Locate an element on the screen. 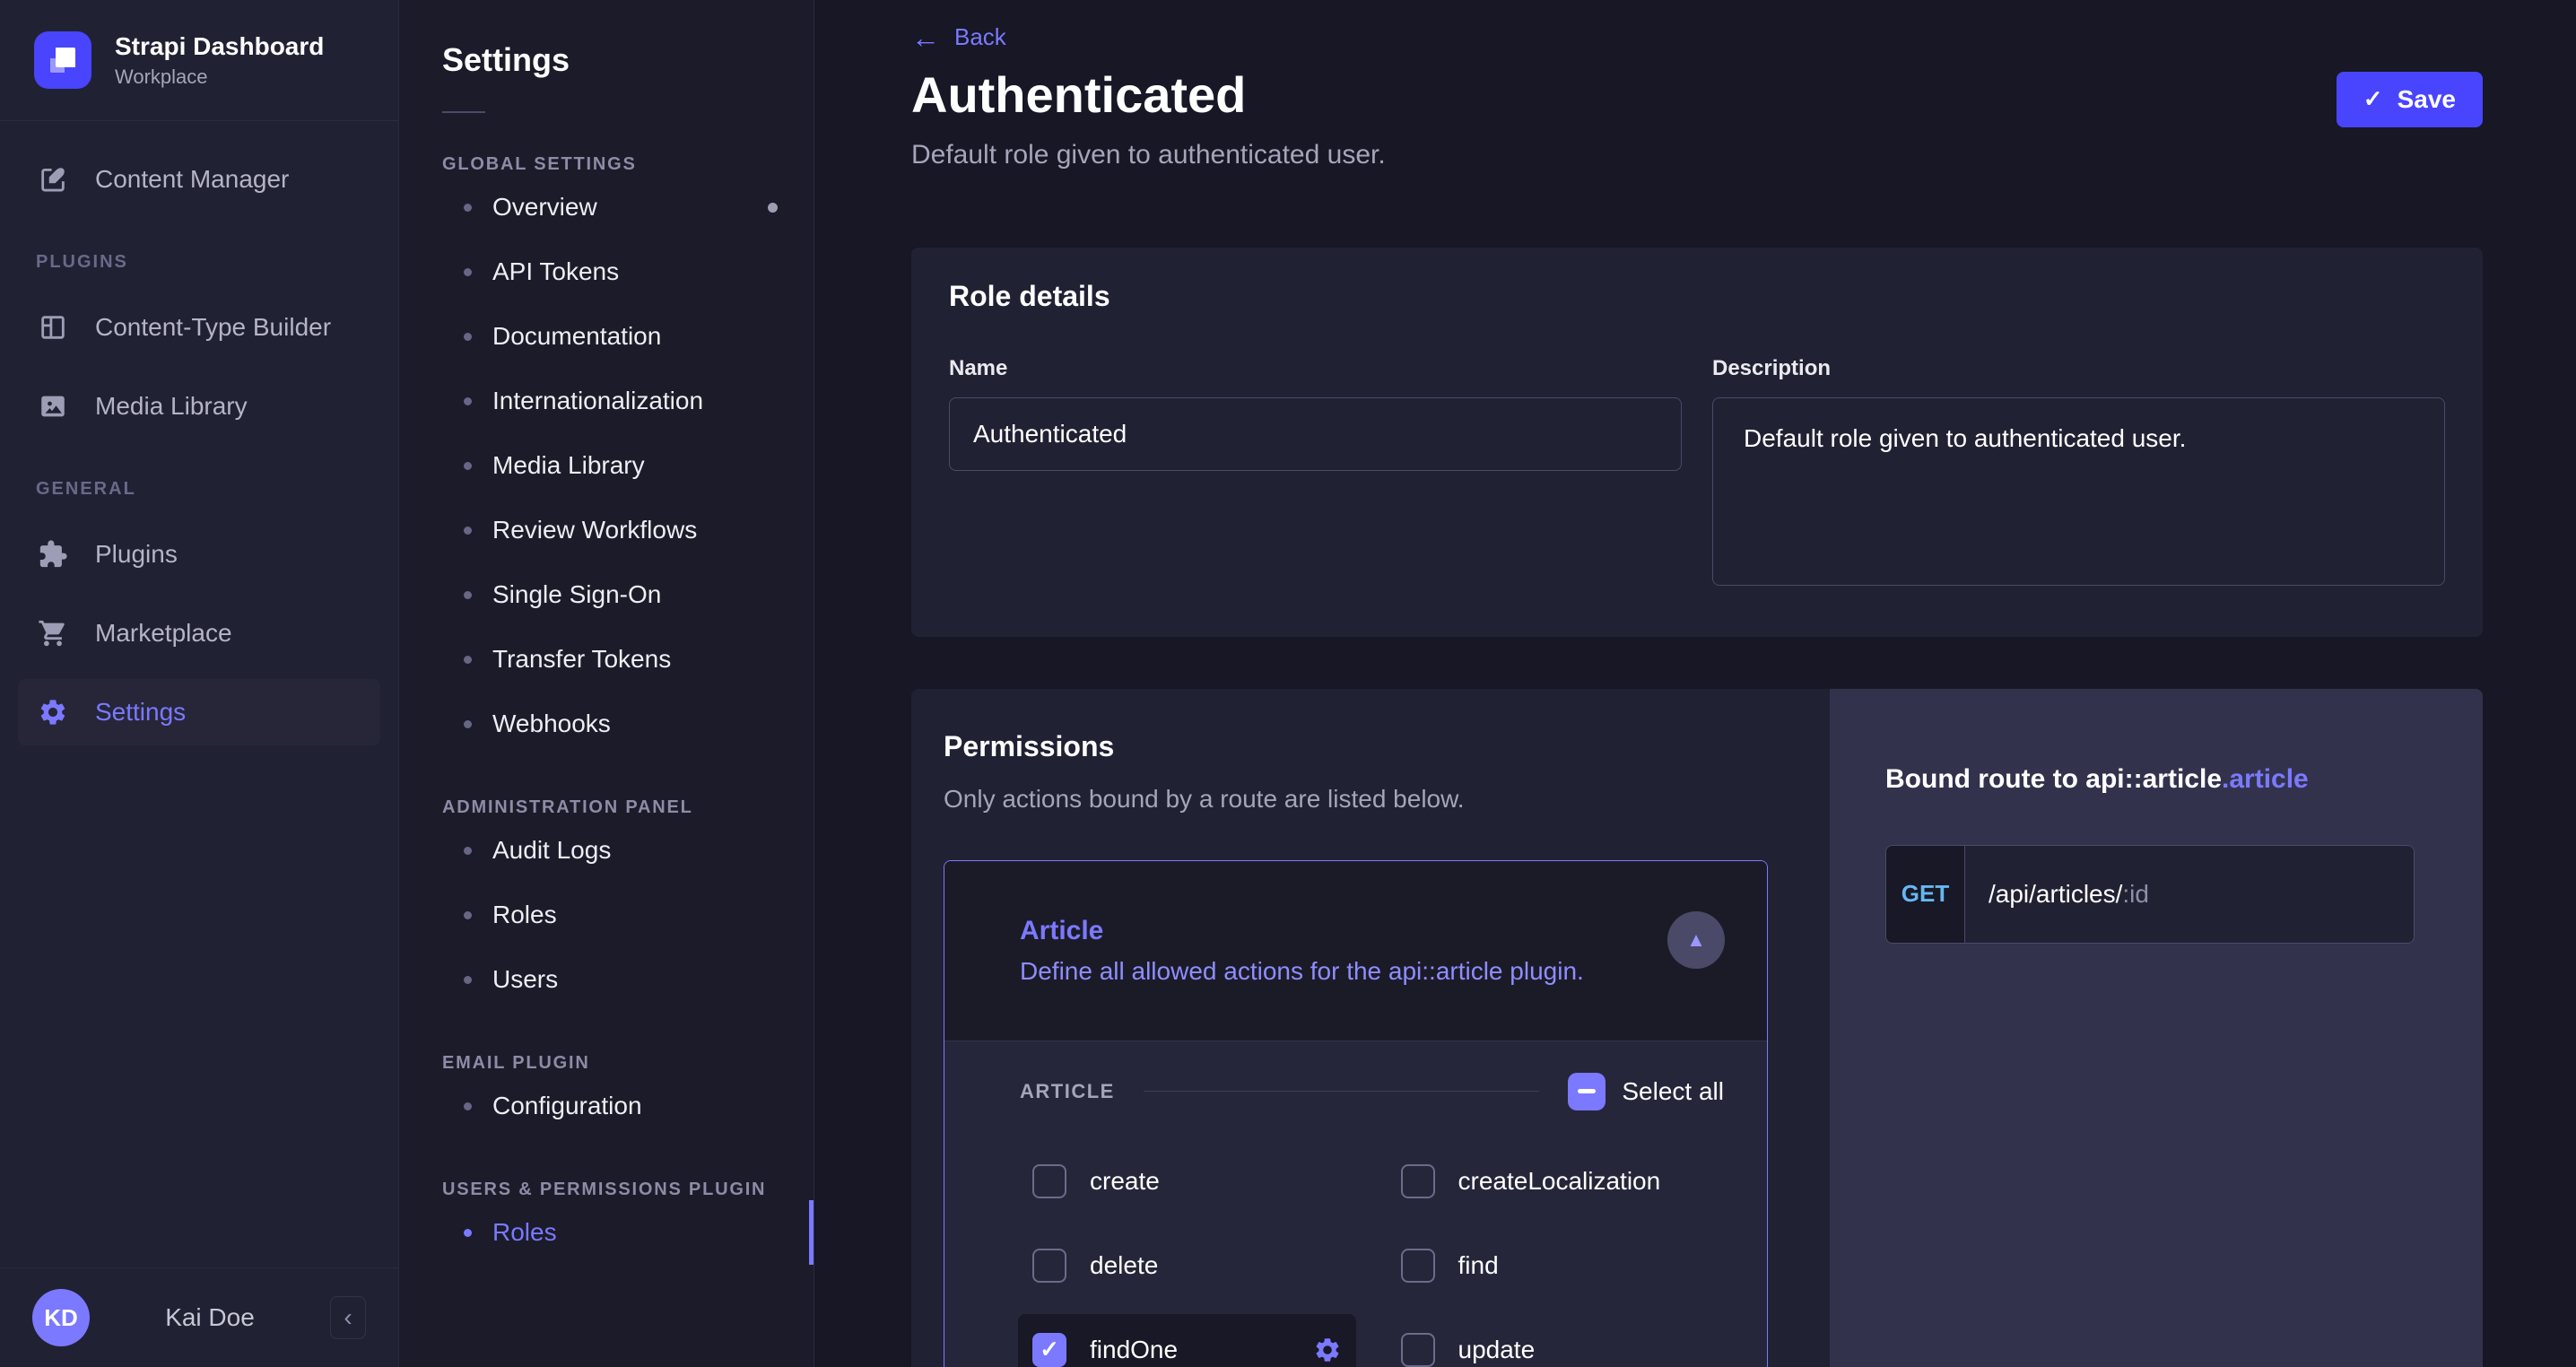 This screenshot has width=2576, height=1367. subnav-item-global-settings-internationalization: Internationalization is located at coordinates (606, 401).